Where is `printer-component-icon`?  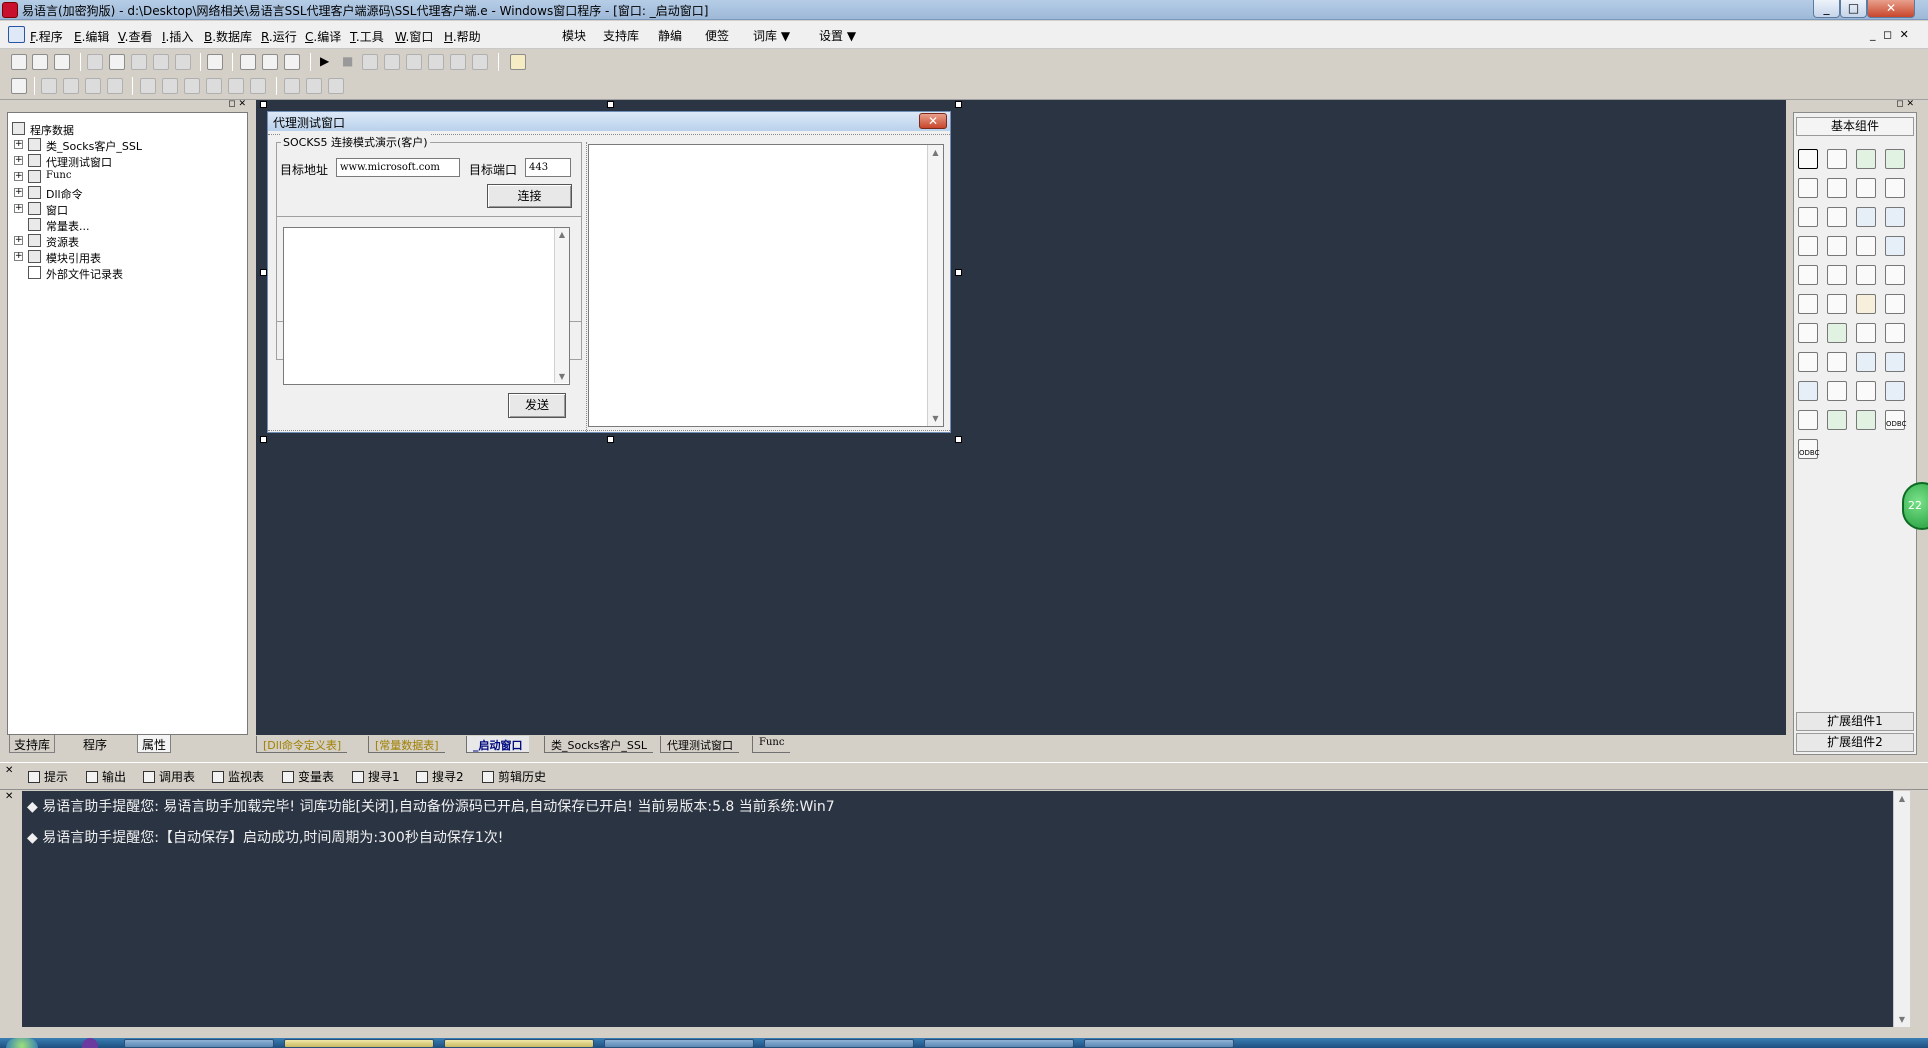 printer-component-icon is located at coordinates (1837, 333).